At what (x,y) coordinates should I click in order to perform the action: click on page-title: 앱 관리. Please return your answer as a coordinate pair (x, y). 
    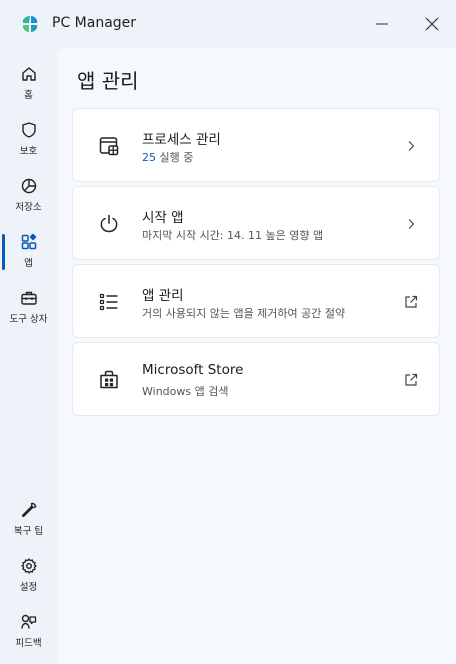
    Looking at the image, I should click on (108, 81).